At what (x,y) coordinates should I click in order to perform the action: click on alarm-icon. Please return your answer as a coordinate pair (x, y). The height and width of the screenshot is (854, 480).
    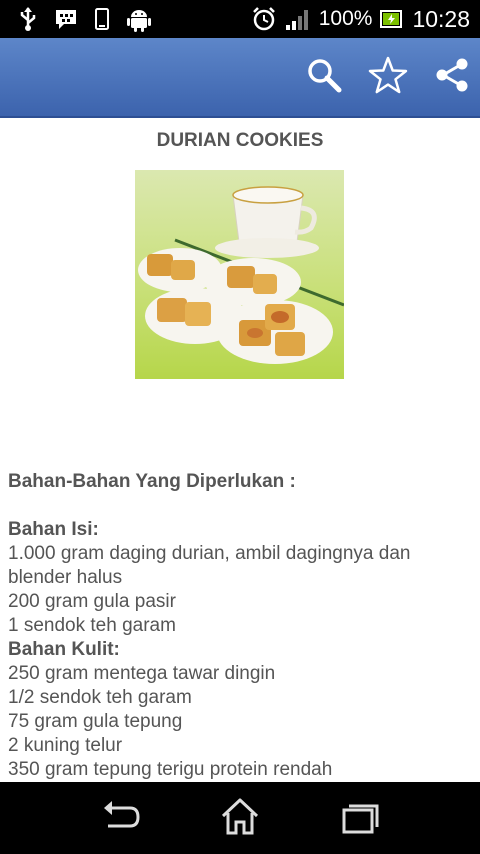
    Looking at the image, I should click on (263, 19).